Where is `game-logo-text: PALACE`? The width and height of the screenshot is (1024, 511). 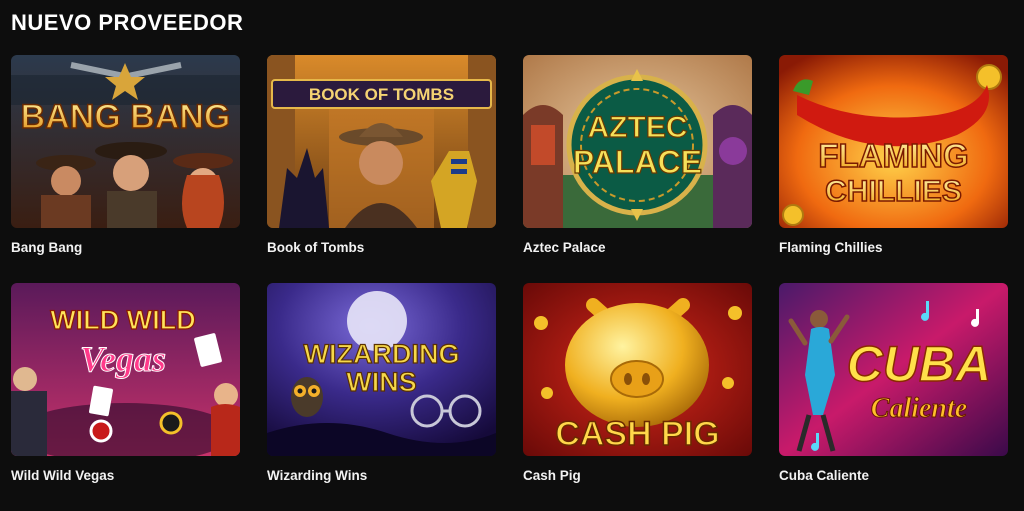 game-logo-text: PALACE is located at coordinates (637, 162).